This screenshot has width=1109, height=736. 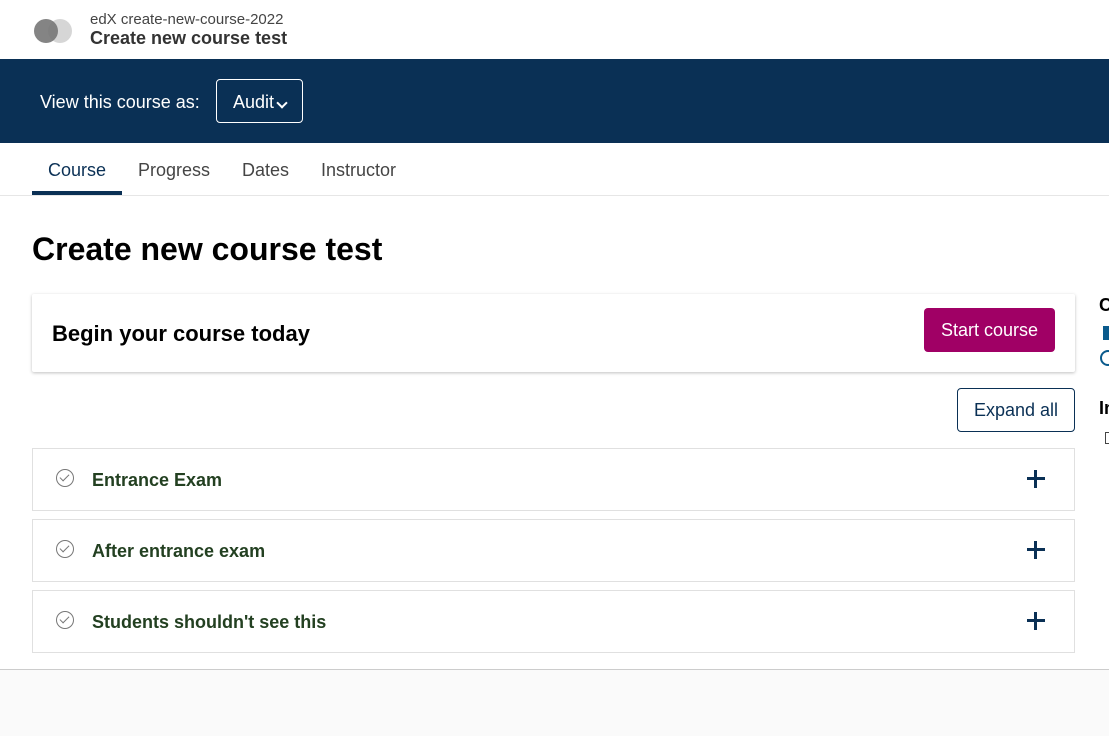 I want to click on chevron-down-icon, so click(x=282, y=103).